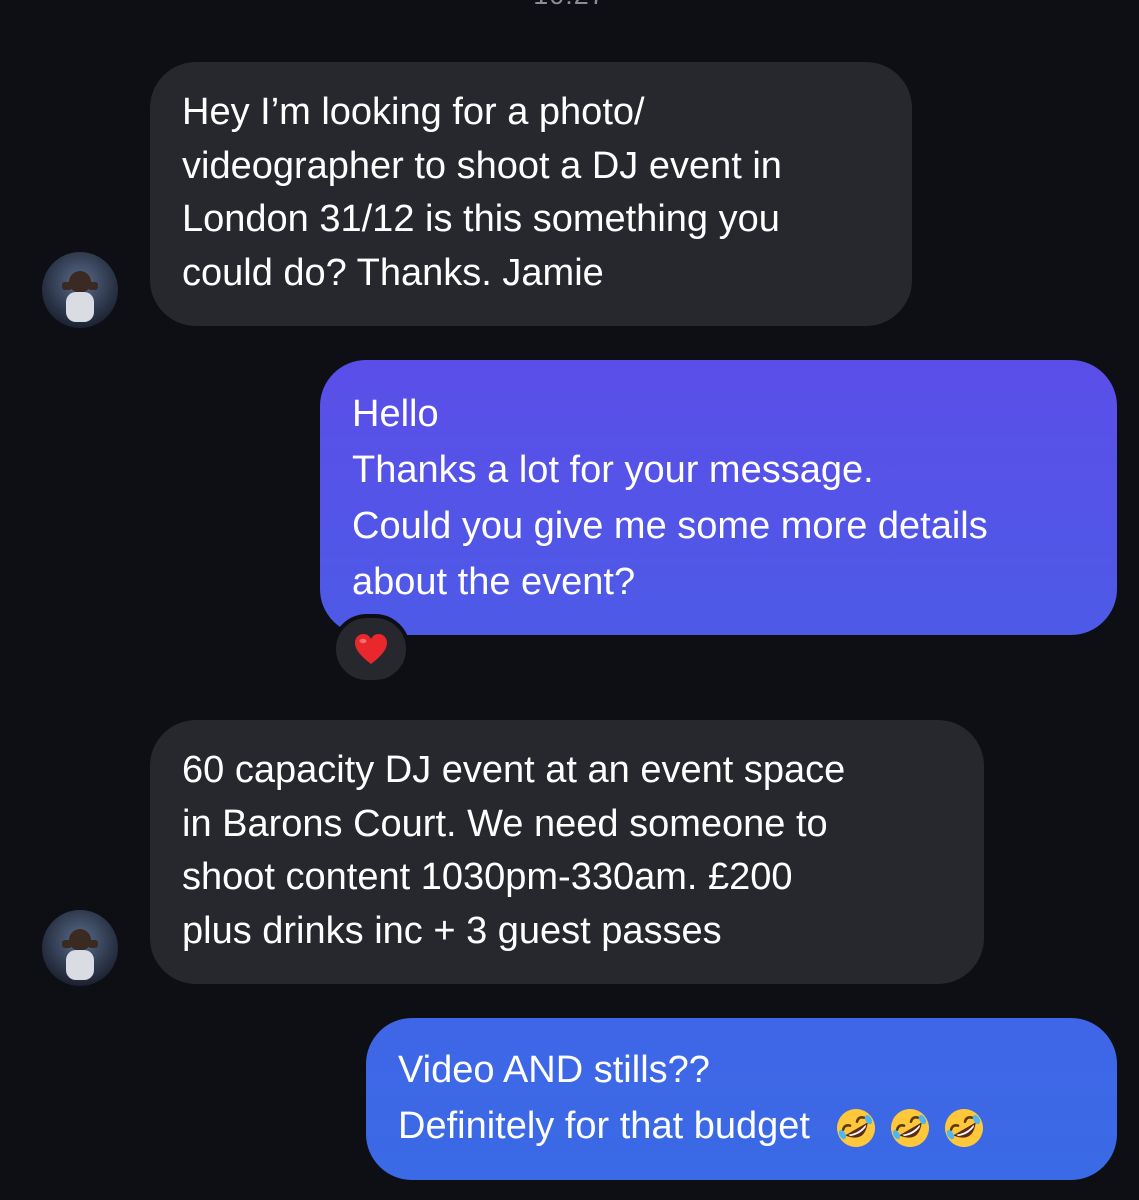  What do you see at coordinates (604, 1126) in the screenshot?
I see `message-line-text: Definitely for that budget` at bounding box center [604, 1126].